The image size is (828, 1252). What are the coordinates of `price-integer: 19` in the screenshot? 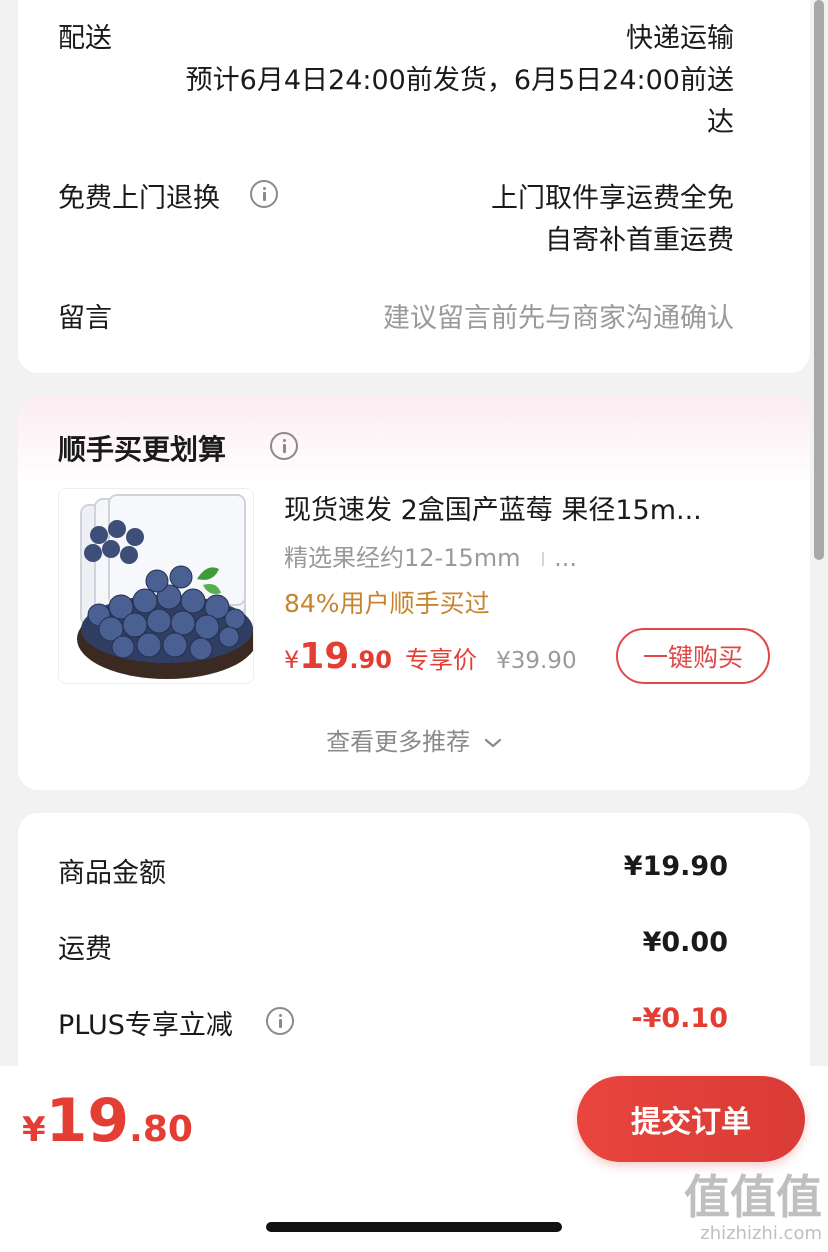 It's located at (324, 656).